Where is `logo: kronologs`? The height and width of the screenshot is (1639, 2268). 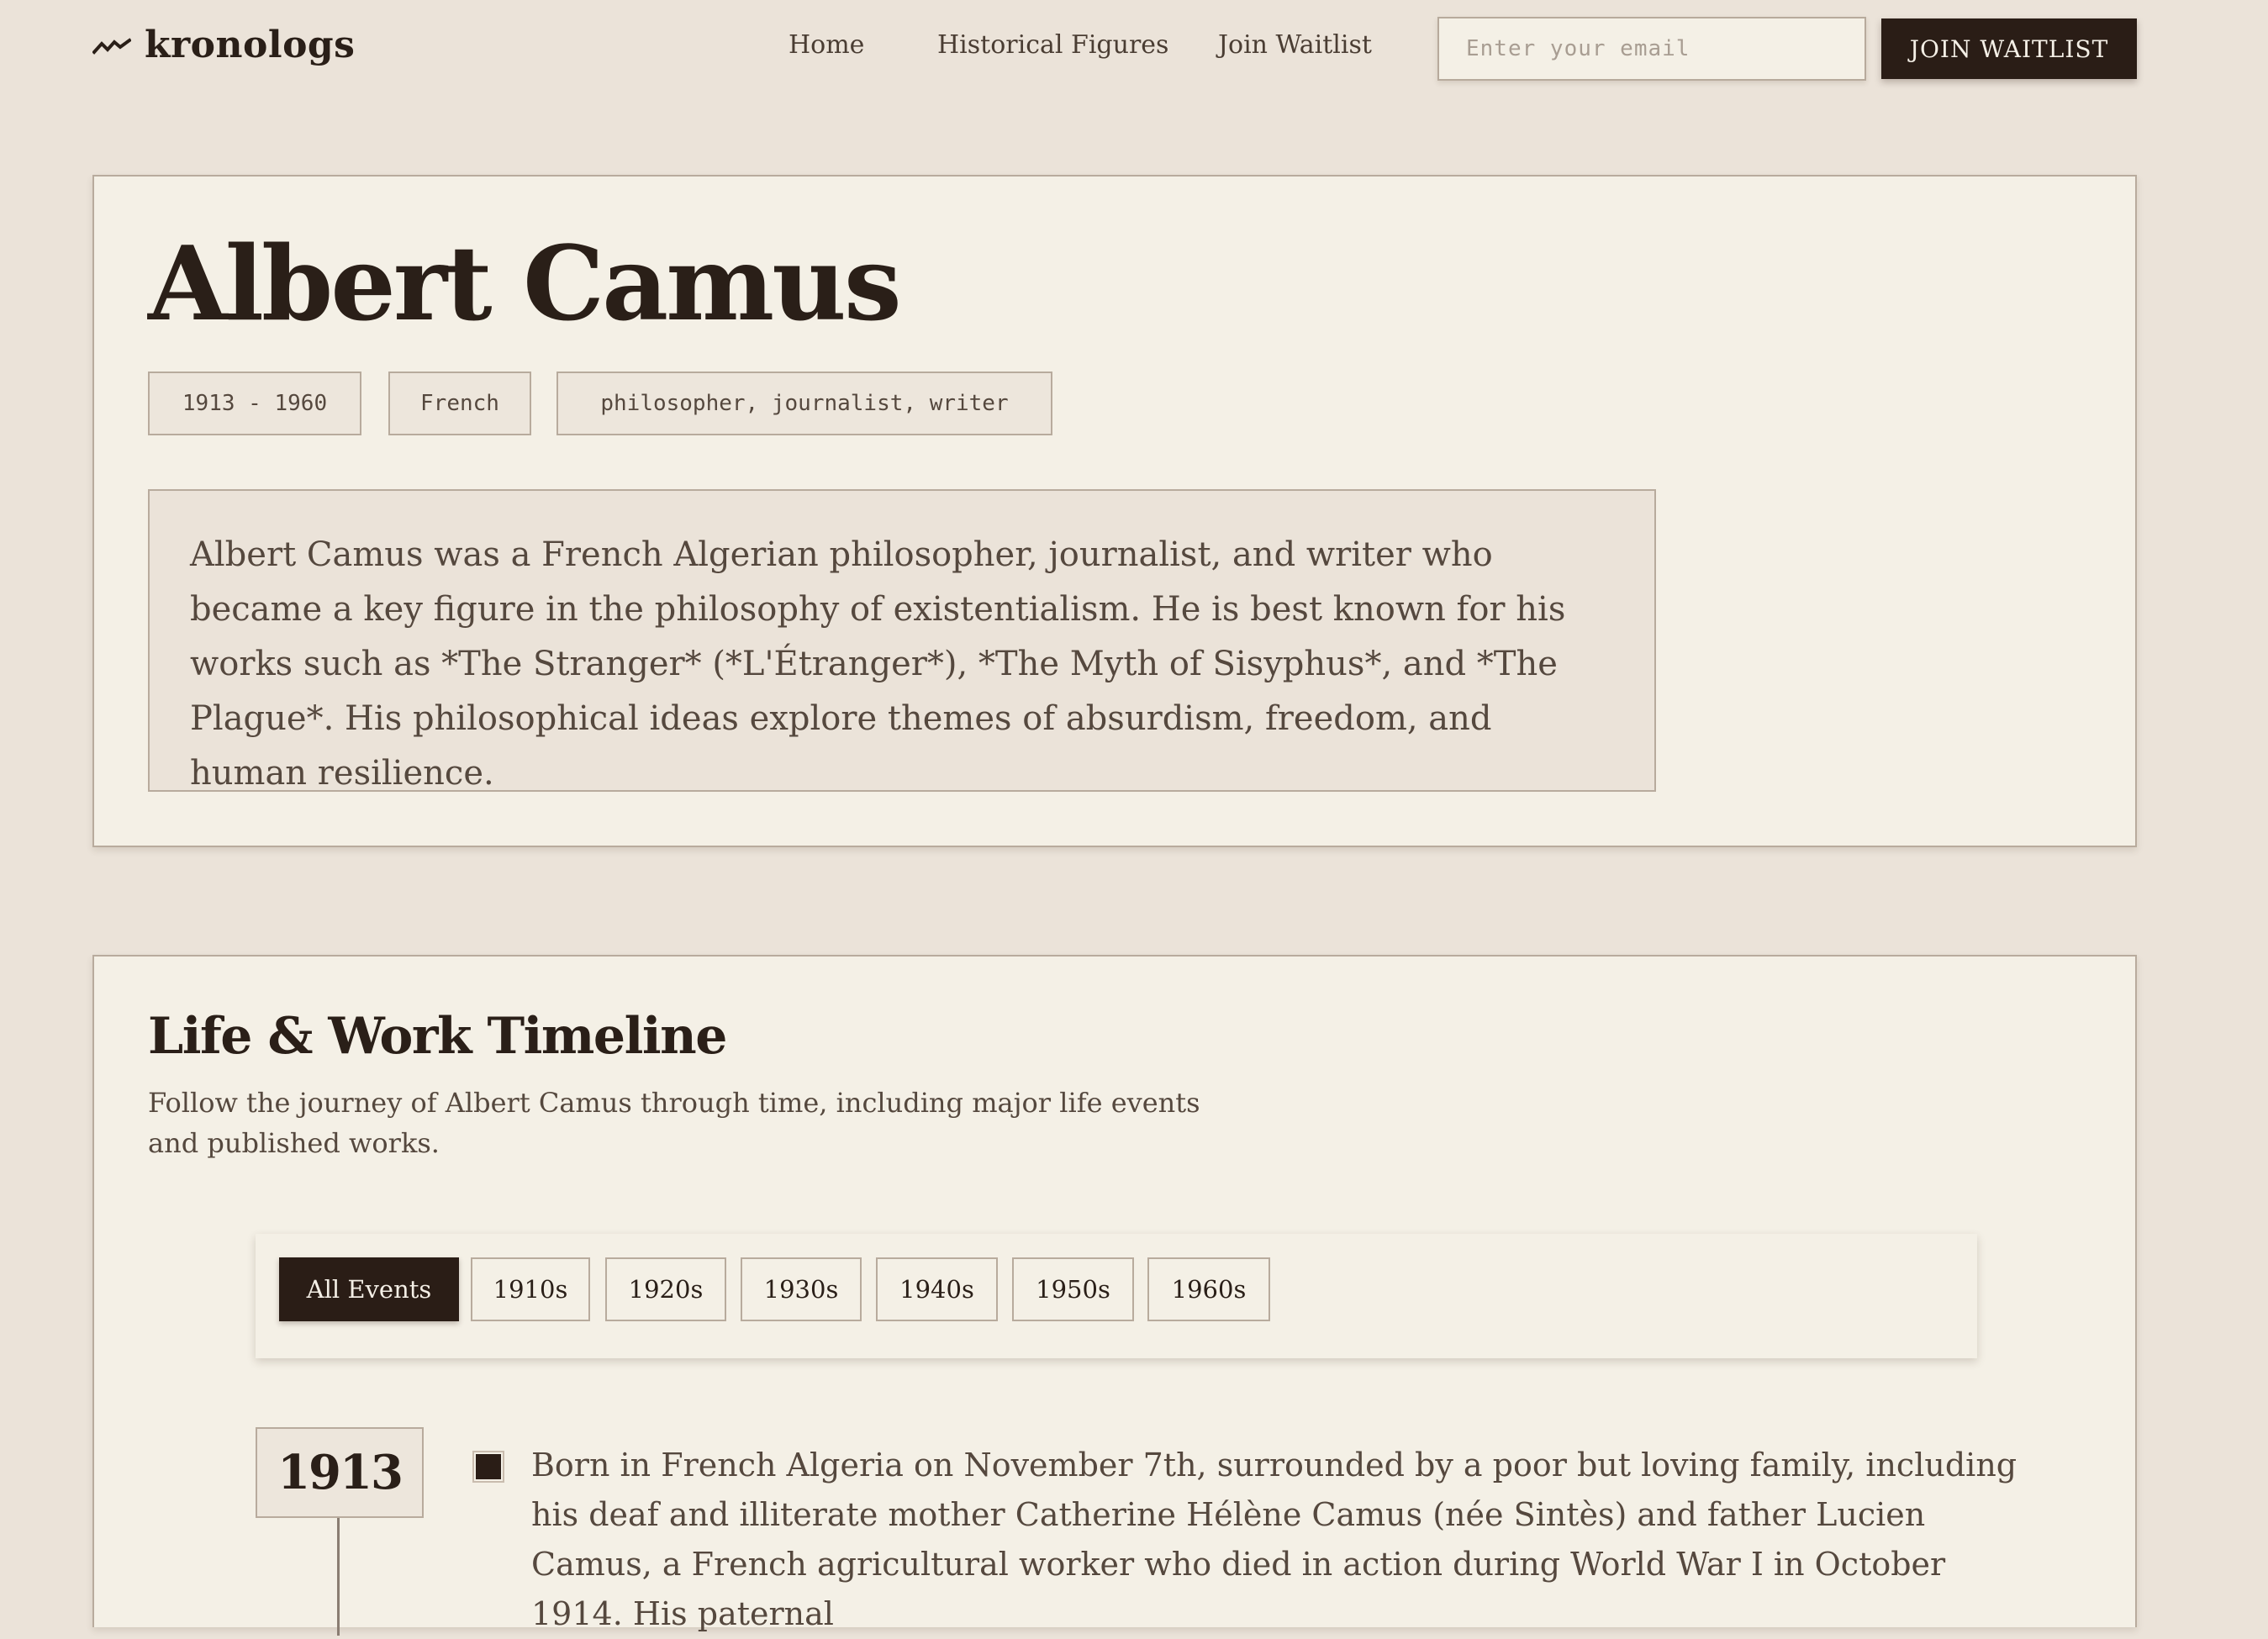 logo: kronologs is located at coordinates (224, 45).